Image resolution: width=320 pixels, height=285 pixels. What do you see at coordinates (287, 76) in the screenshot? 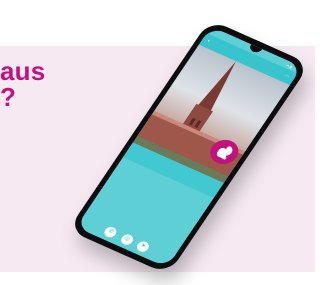
I see `more-icon: ⋯` at bounding box center [287, 76].